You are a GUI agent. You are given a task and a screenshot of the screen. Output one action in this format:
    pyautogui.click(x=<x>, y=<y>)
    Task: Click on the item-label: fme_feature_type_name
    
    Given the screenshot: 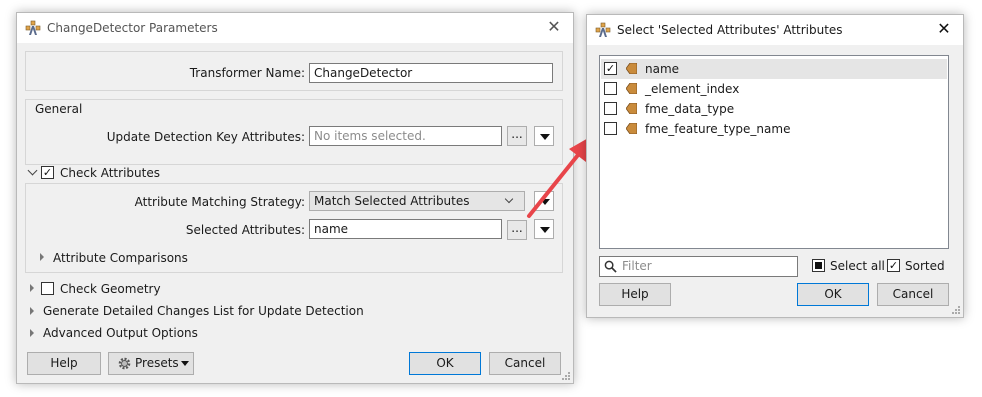 What is the action you would take?
    pyautogui.click(x=718, y=129)
    